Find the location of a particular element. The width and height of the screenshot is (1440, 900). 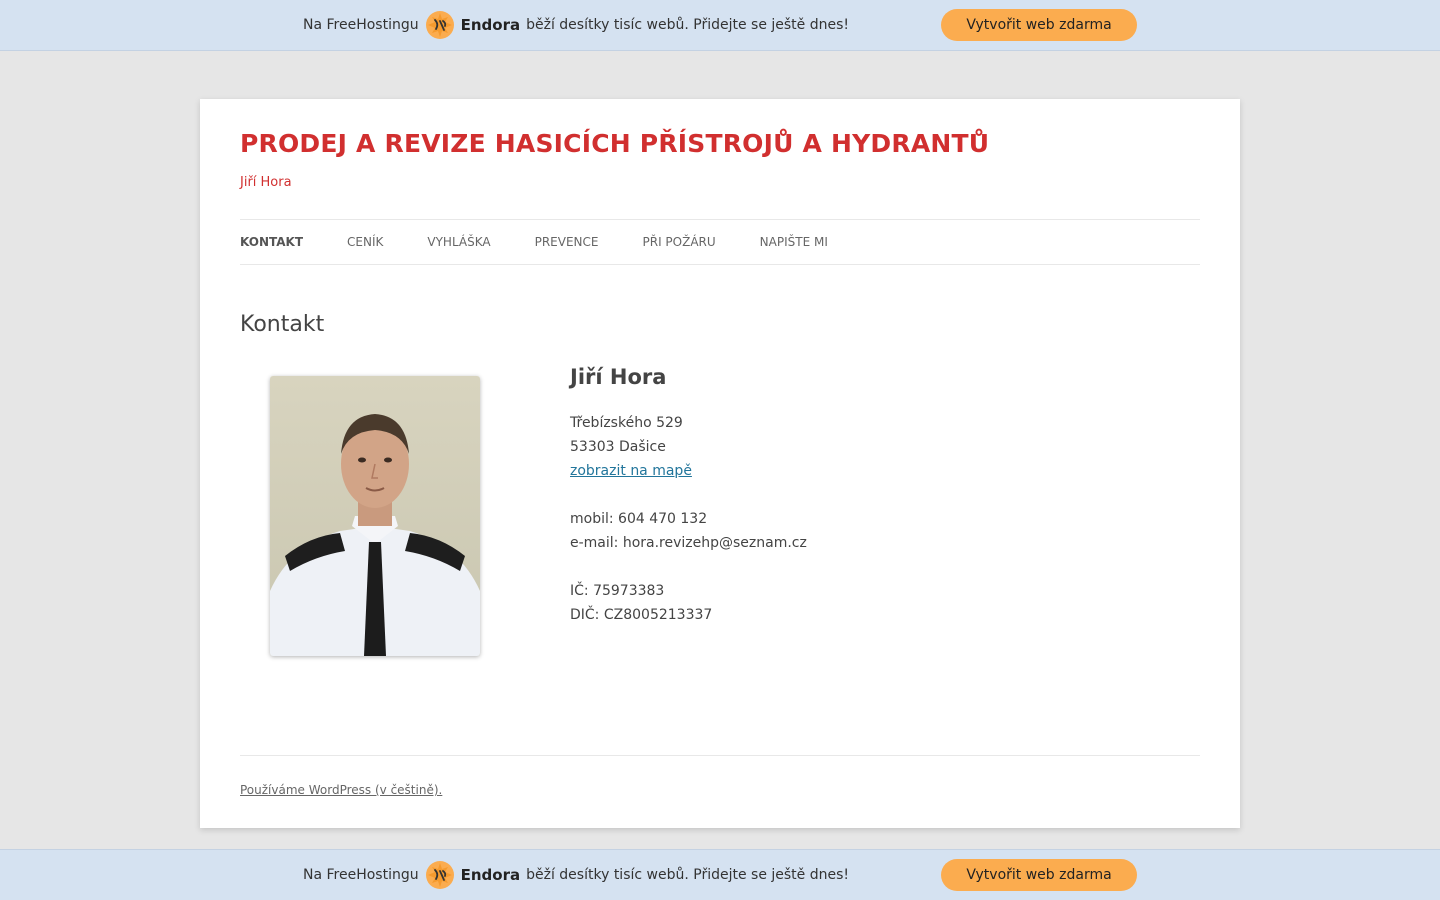

contact-name: Jiří Hora is located at coordinates (618, 377).